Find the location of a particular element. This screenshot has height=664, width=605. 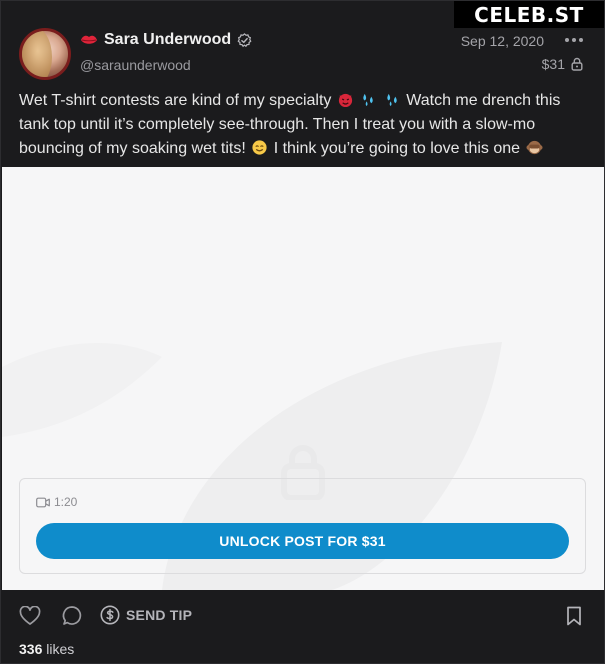

see-no-evil-monkey-emoji-icon is located at coordinates (534, 147).